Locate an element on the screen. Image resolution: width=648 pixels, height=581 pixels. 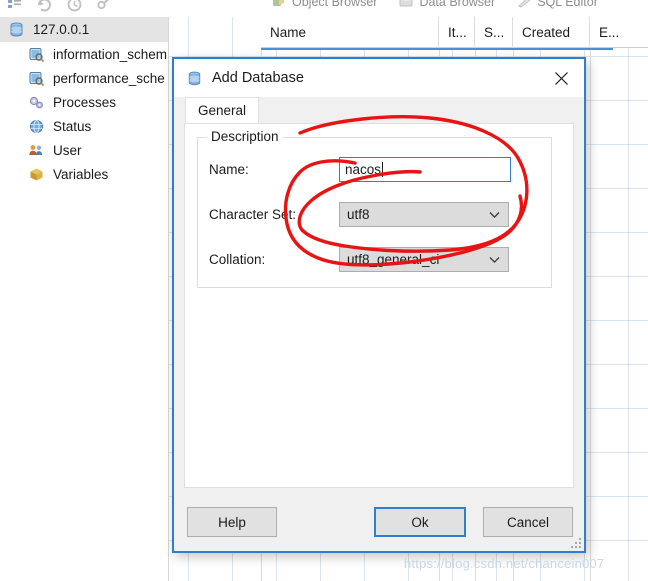
grid-column-name: Name is located at coordinates (350, 32).